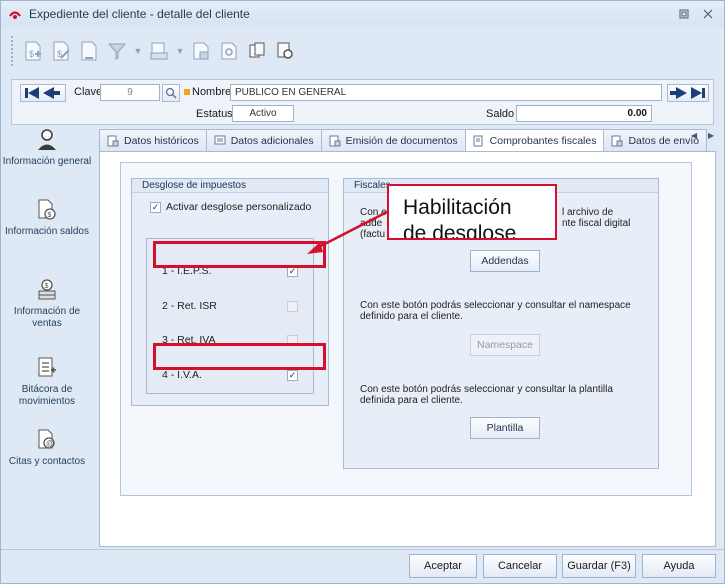  What do you see at coordinates (362, 566) in the screenshot?
I see `footer-bar: Aceptar Cancelar Guardar (F3) Ayuda` at bounding box center [362, 566].